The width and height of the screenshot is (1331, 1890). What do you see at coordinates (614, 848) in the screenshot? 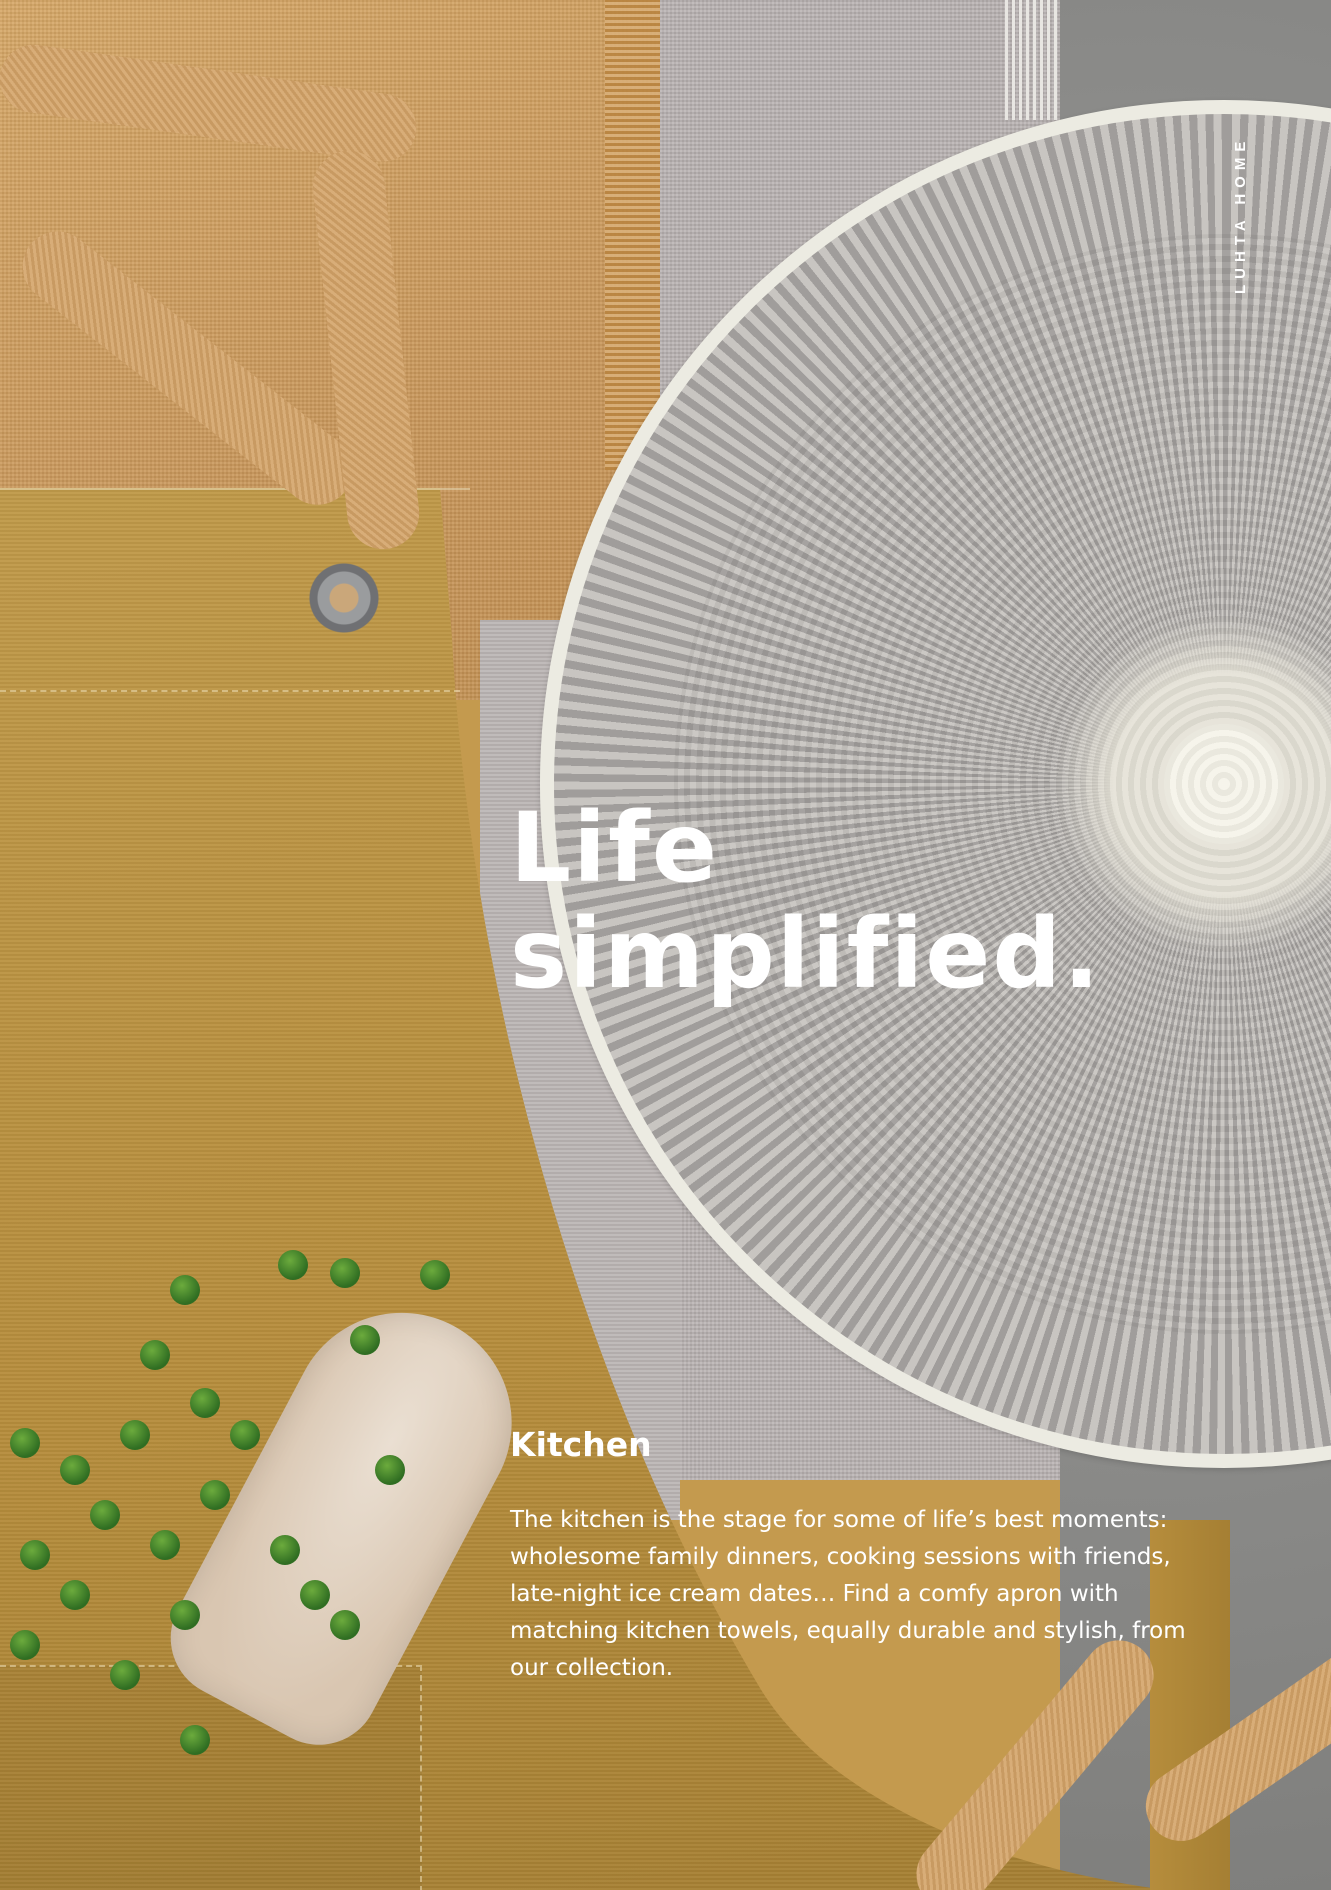
I see `headline-line-1: Life` at bounding box center [614, 848].